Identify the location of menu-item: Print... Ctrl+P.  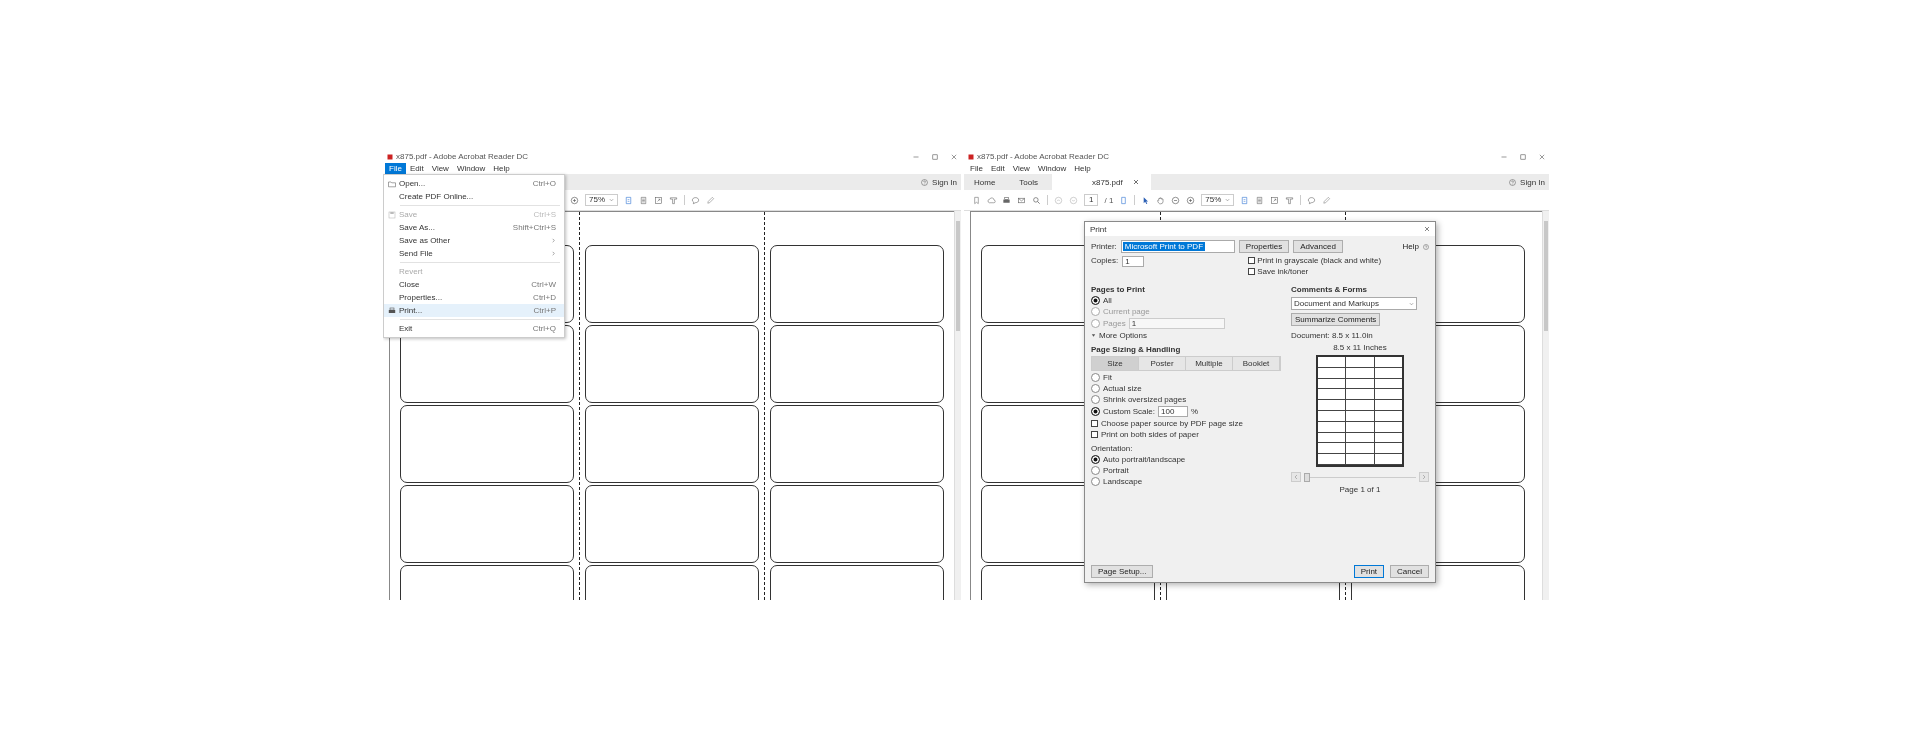
(474, 310).